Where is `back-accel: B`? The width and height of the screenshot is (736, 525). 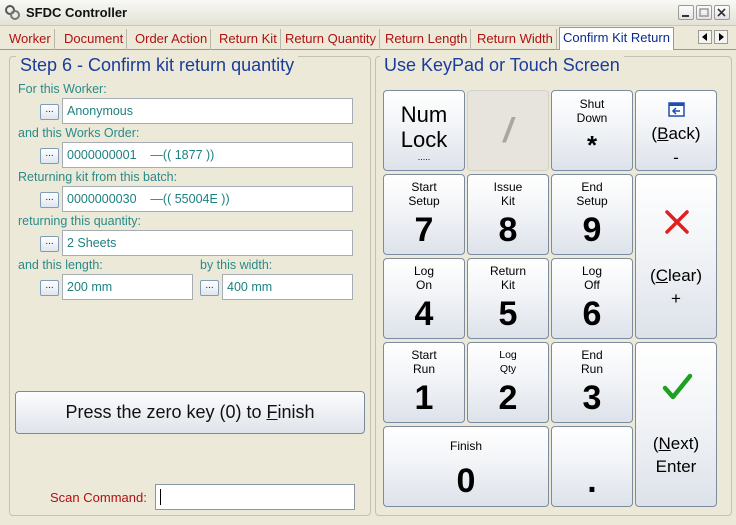
back-accel: B is located at coordinates (663, 133).